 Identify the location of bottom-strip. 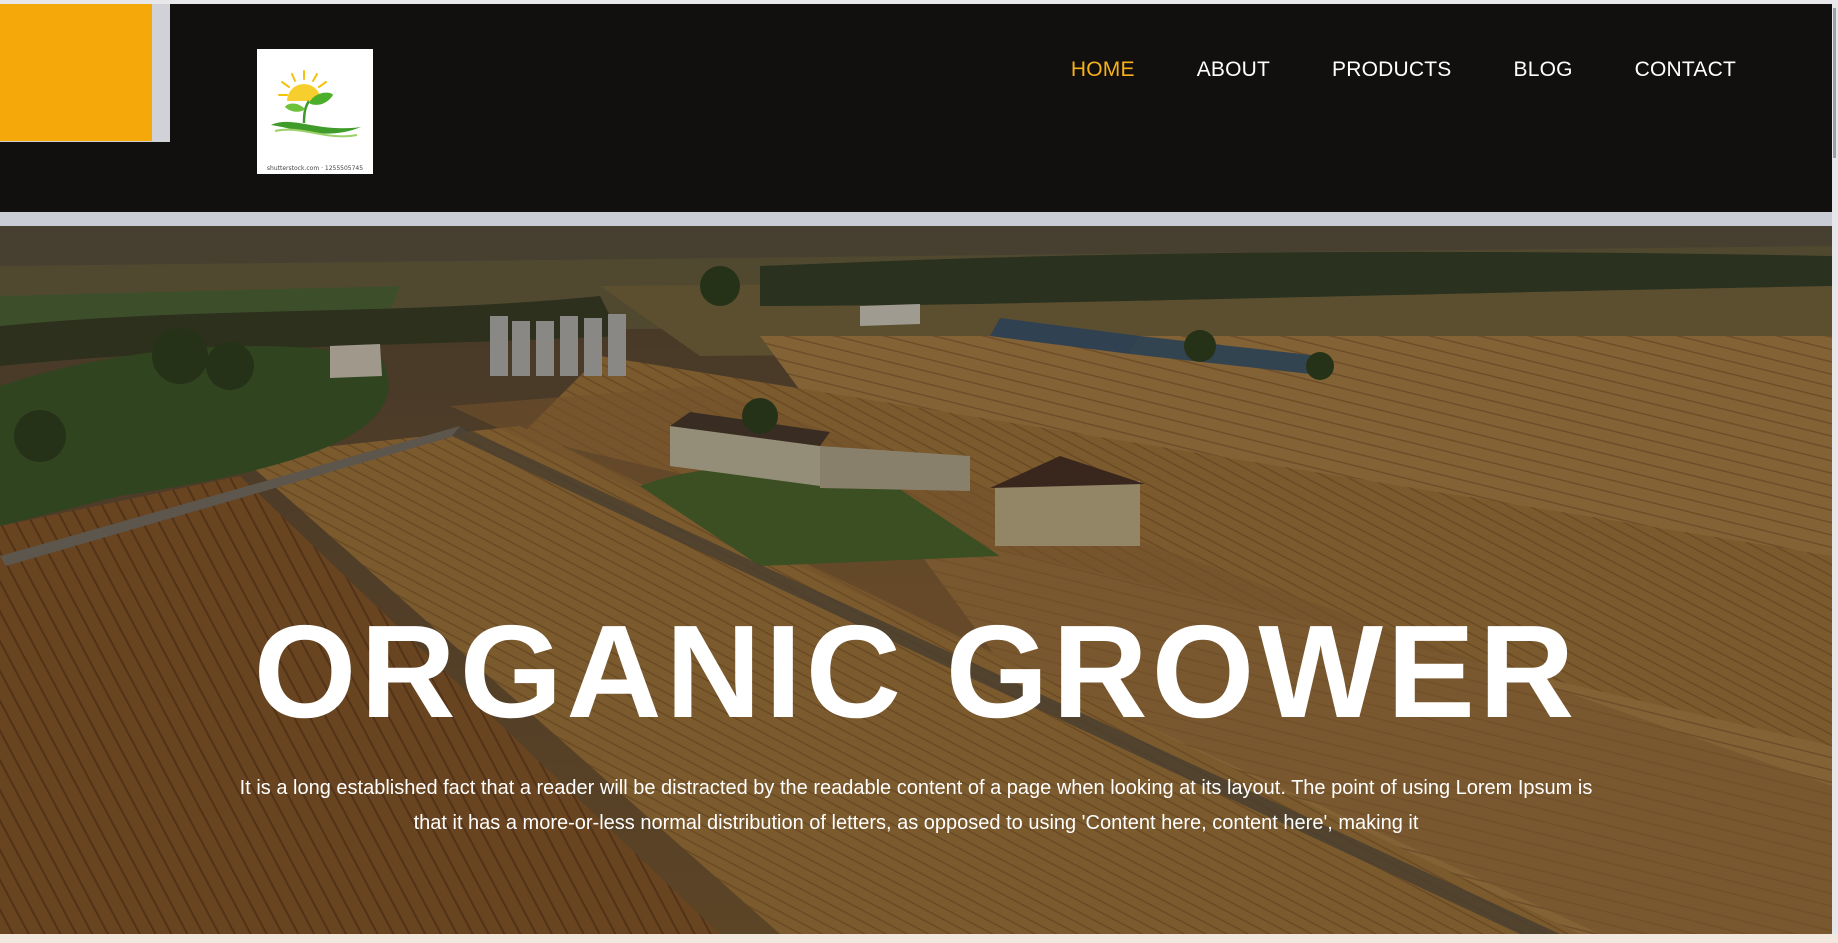
(919, 938).